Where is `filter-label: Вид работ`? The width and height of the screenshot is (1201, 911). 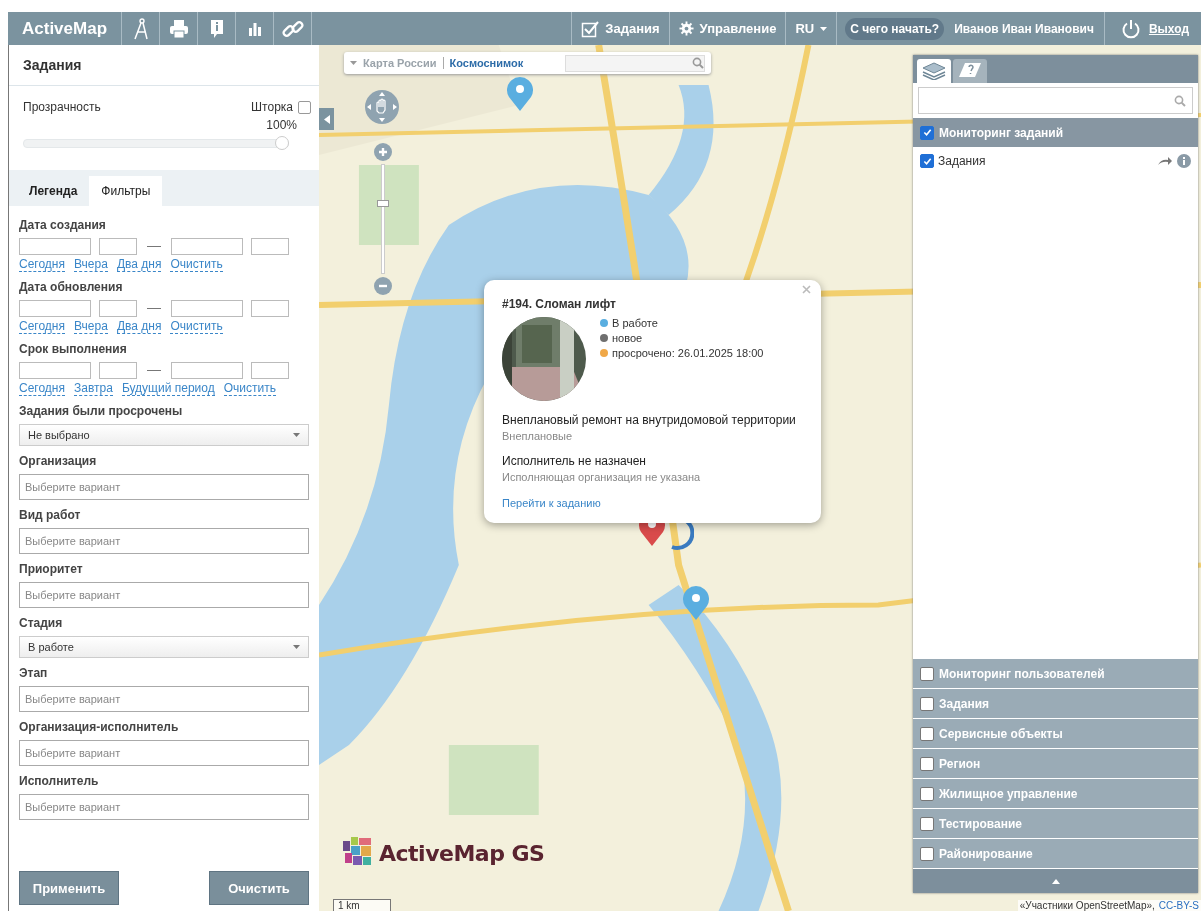 filter-label: Вид работ is located at coordinates (50, 515).